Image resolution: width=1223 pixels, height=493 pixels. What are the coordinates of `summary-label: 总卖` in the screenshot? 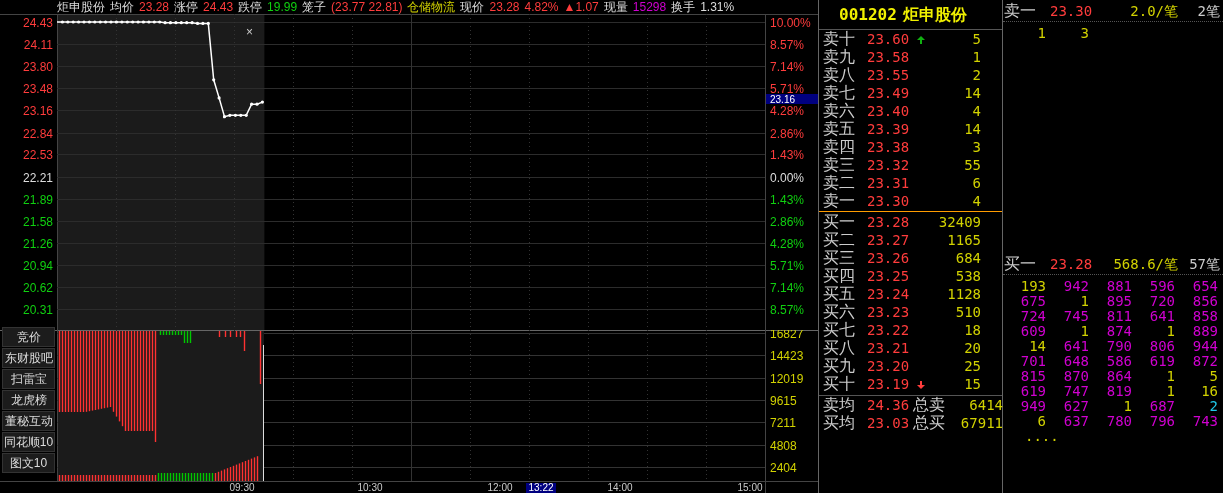 It's located at (929, 405).